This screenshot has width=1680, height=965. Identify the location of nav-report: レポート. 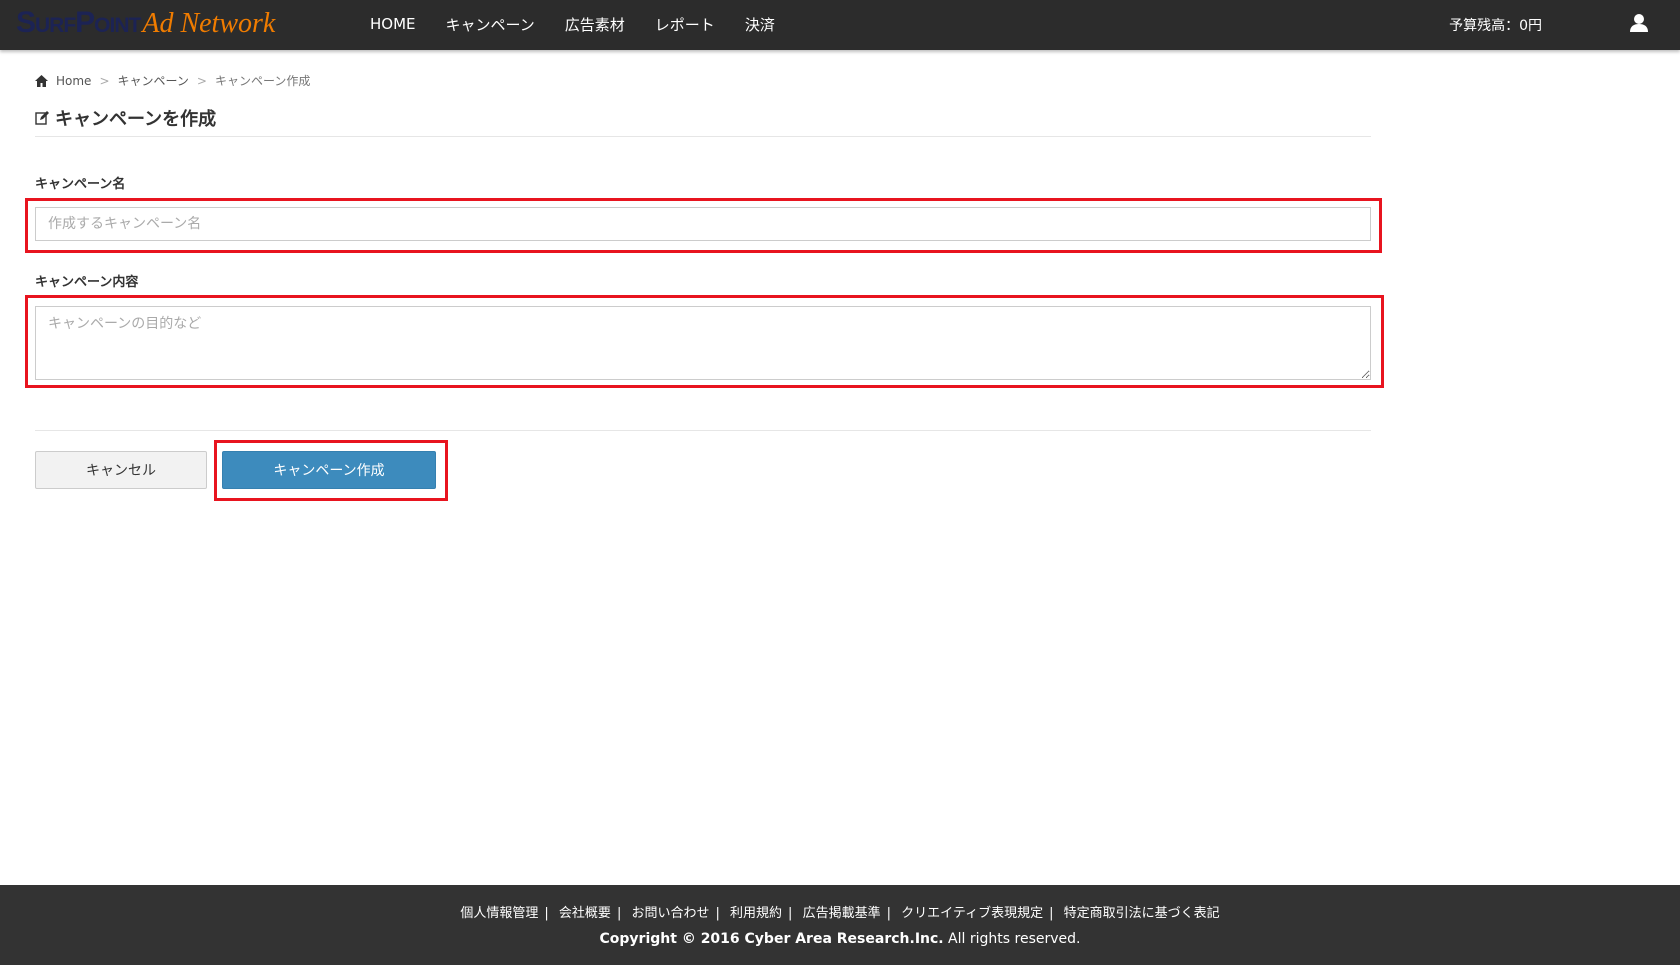
(685, 24).